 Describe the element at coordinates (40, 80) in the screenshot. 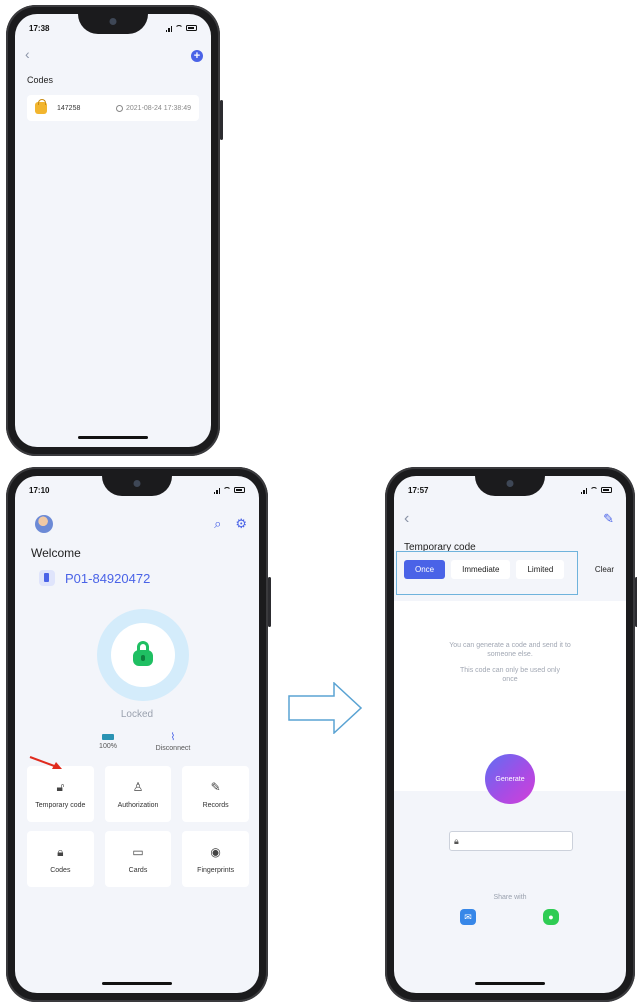

I see `page-title: Codes` at that location.